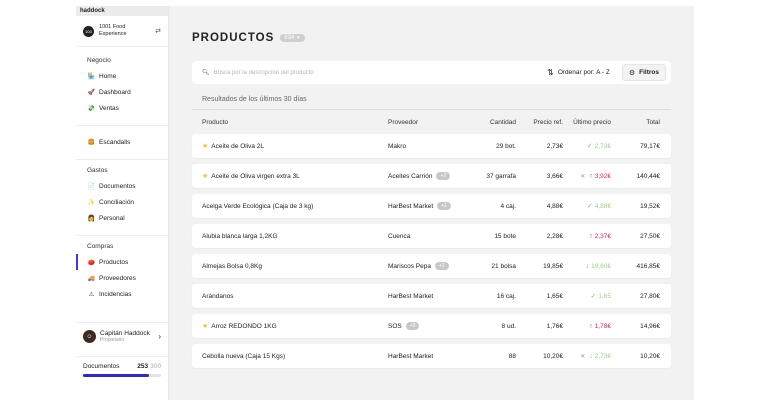 The height and width of the screenshot is (400, 770). I want to click on sort-icon: ⇅, so click(550, 72).